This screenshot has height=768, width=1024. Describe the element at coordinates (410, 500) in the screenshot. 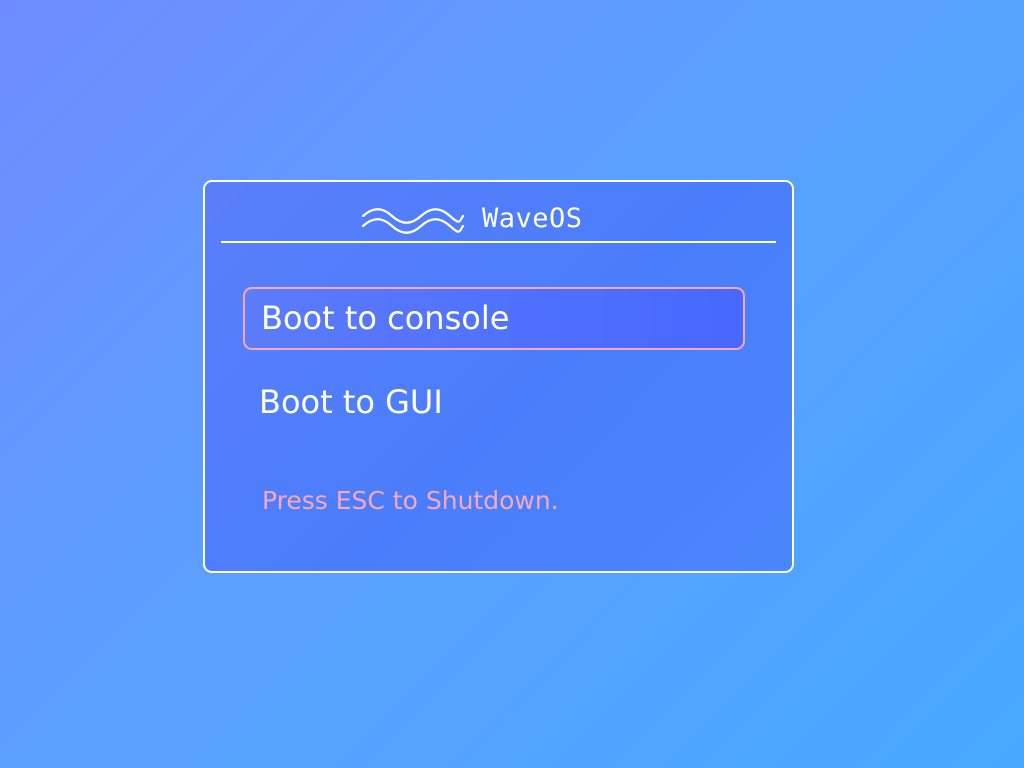

I see `shutdown-hint: Press ESC to Shutdown.` at that location.